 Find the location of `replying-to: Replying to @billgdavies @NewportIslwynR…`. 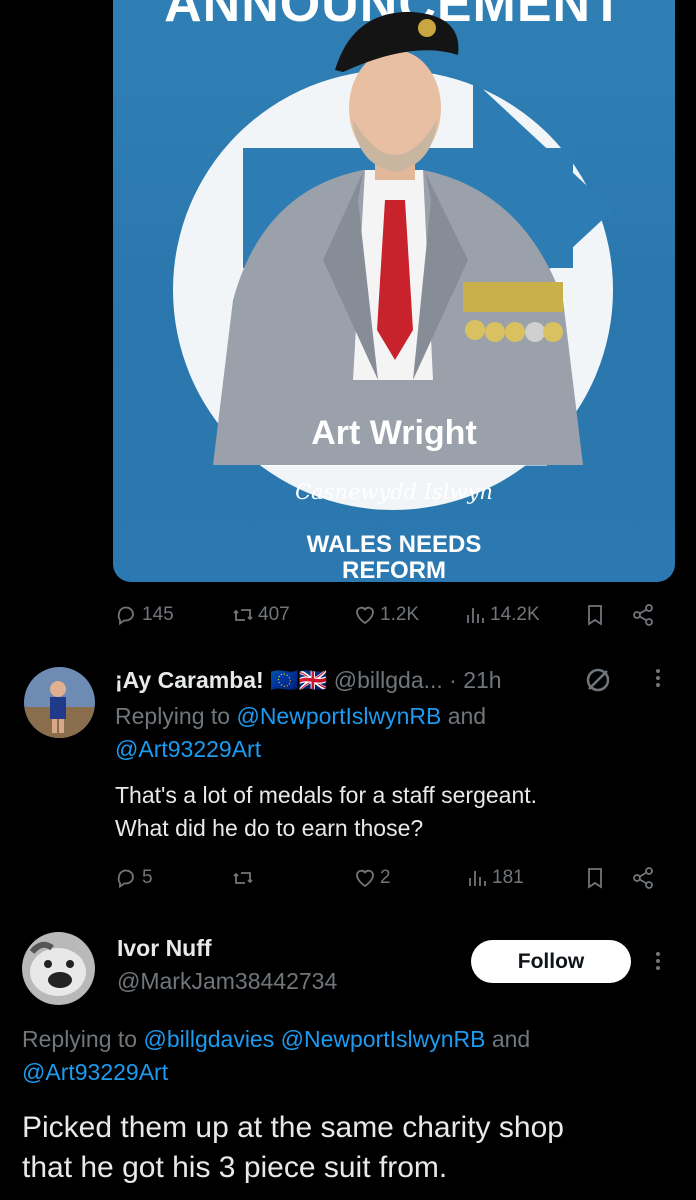

replying-to: Replying to @billgdavies @NewportIslwynR… is located at coordinates (342, 1056).